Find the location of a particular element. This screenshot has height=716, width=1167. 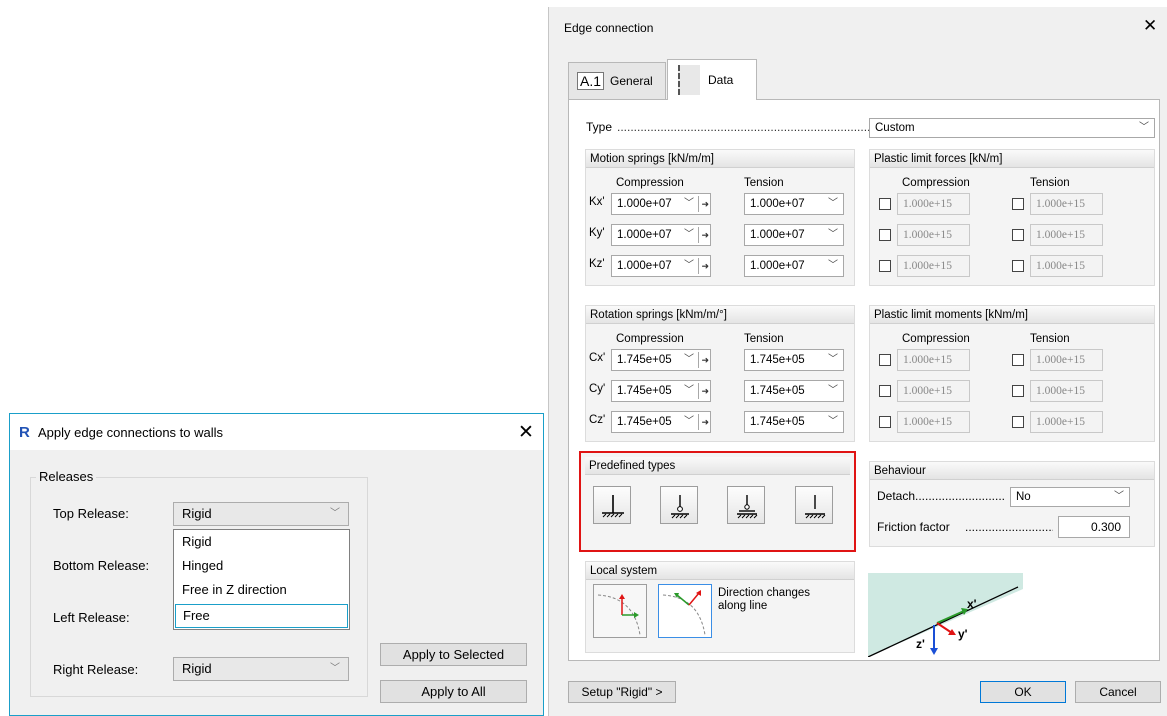

setup-button: Setup "Rigid" > is located at coordinates (622, 692).